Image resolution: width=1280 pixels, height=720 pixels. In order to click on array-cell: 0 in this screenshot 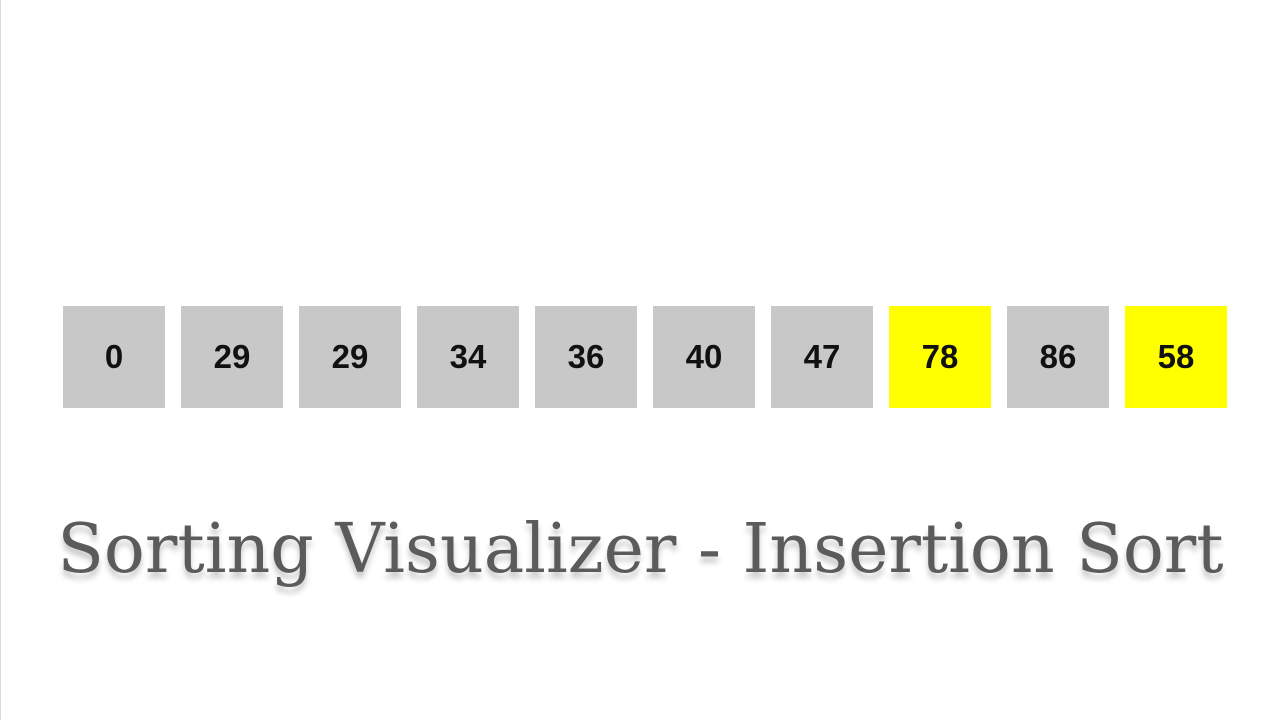, I will do `click(114, 357)`.